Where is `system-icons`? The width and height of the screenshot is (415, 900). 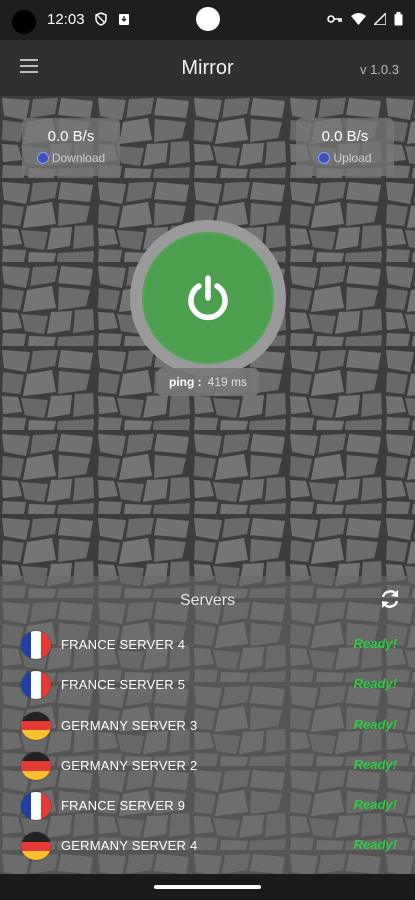
system-icons is located at coordinates (365, 19).